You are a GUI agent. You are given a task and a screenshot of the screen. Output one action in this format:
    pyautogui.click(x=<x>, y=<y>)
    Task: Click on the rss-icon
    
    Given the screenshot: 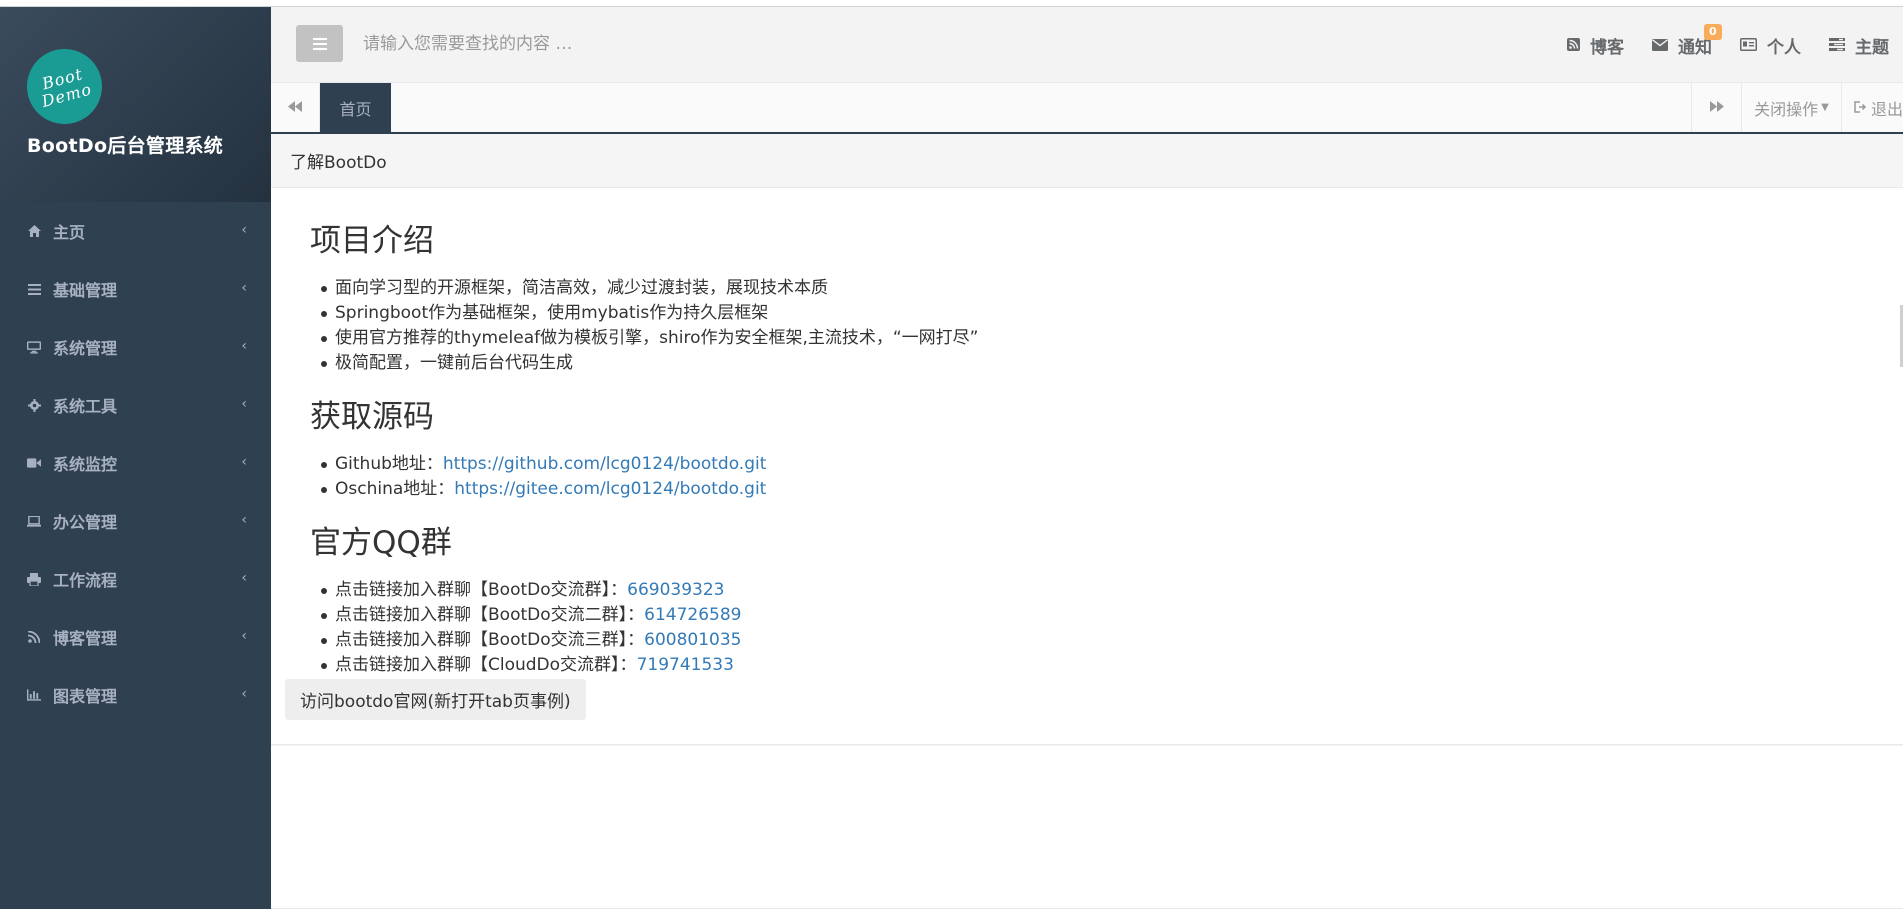 What is the action you would take?
    pyautogui.click(x=34, y=637)
    